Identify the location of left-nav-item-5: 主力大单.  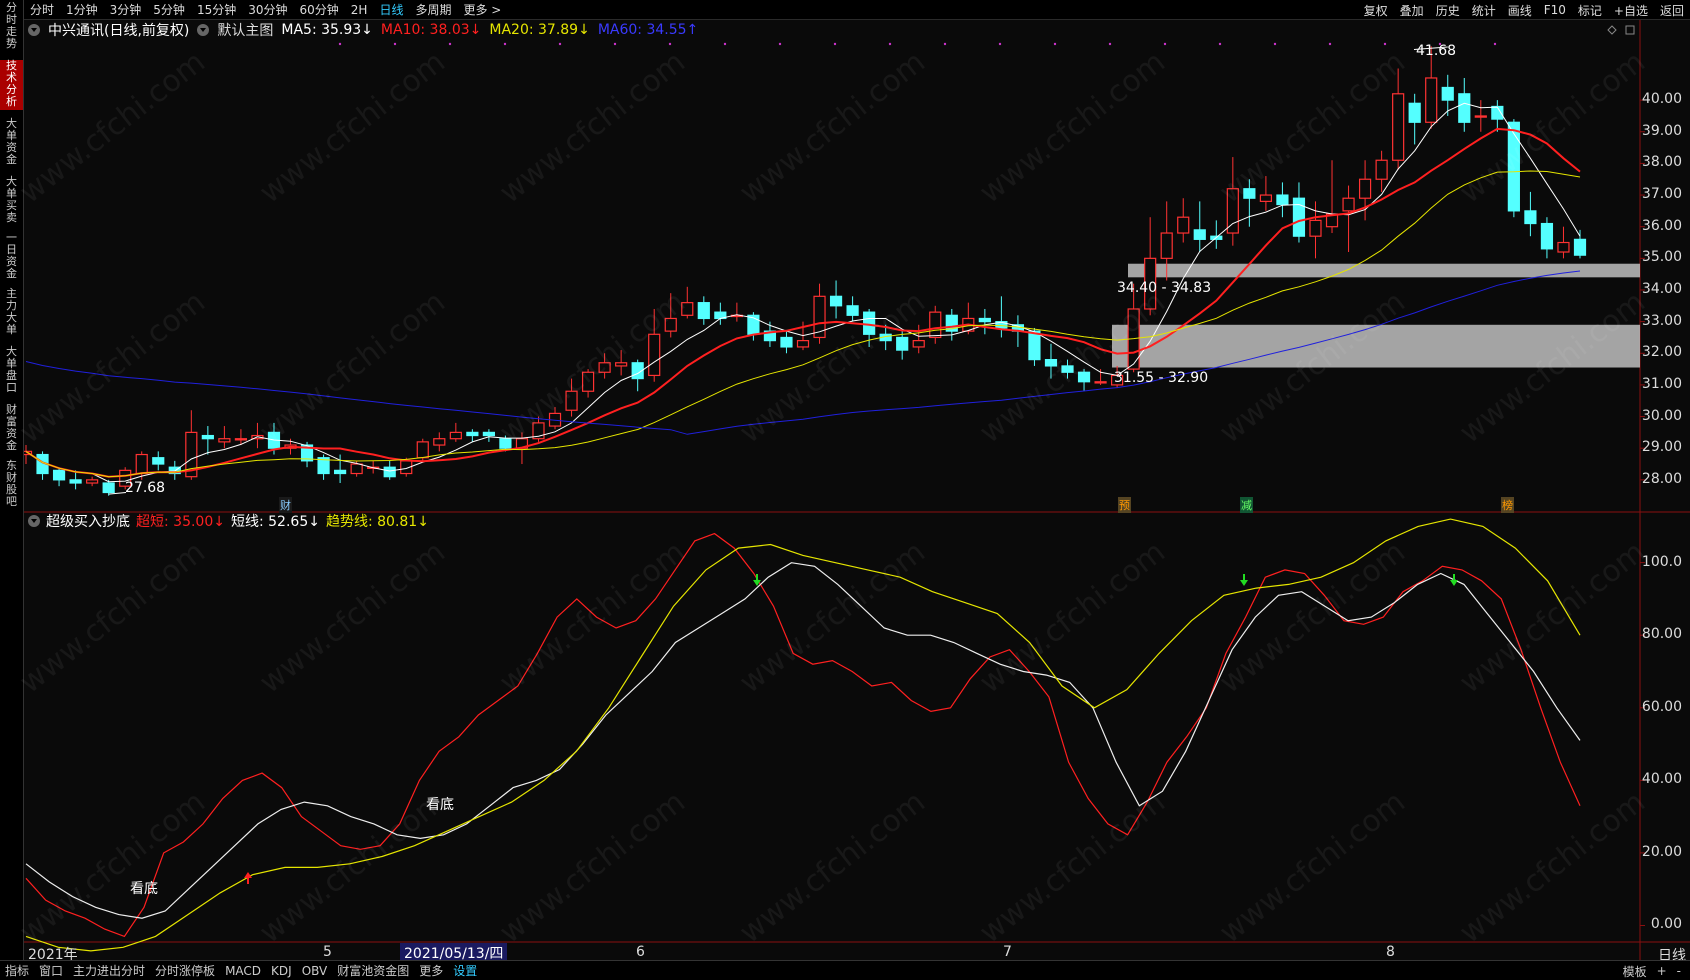
(11, 313).